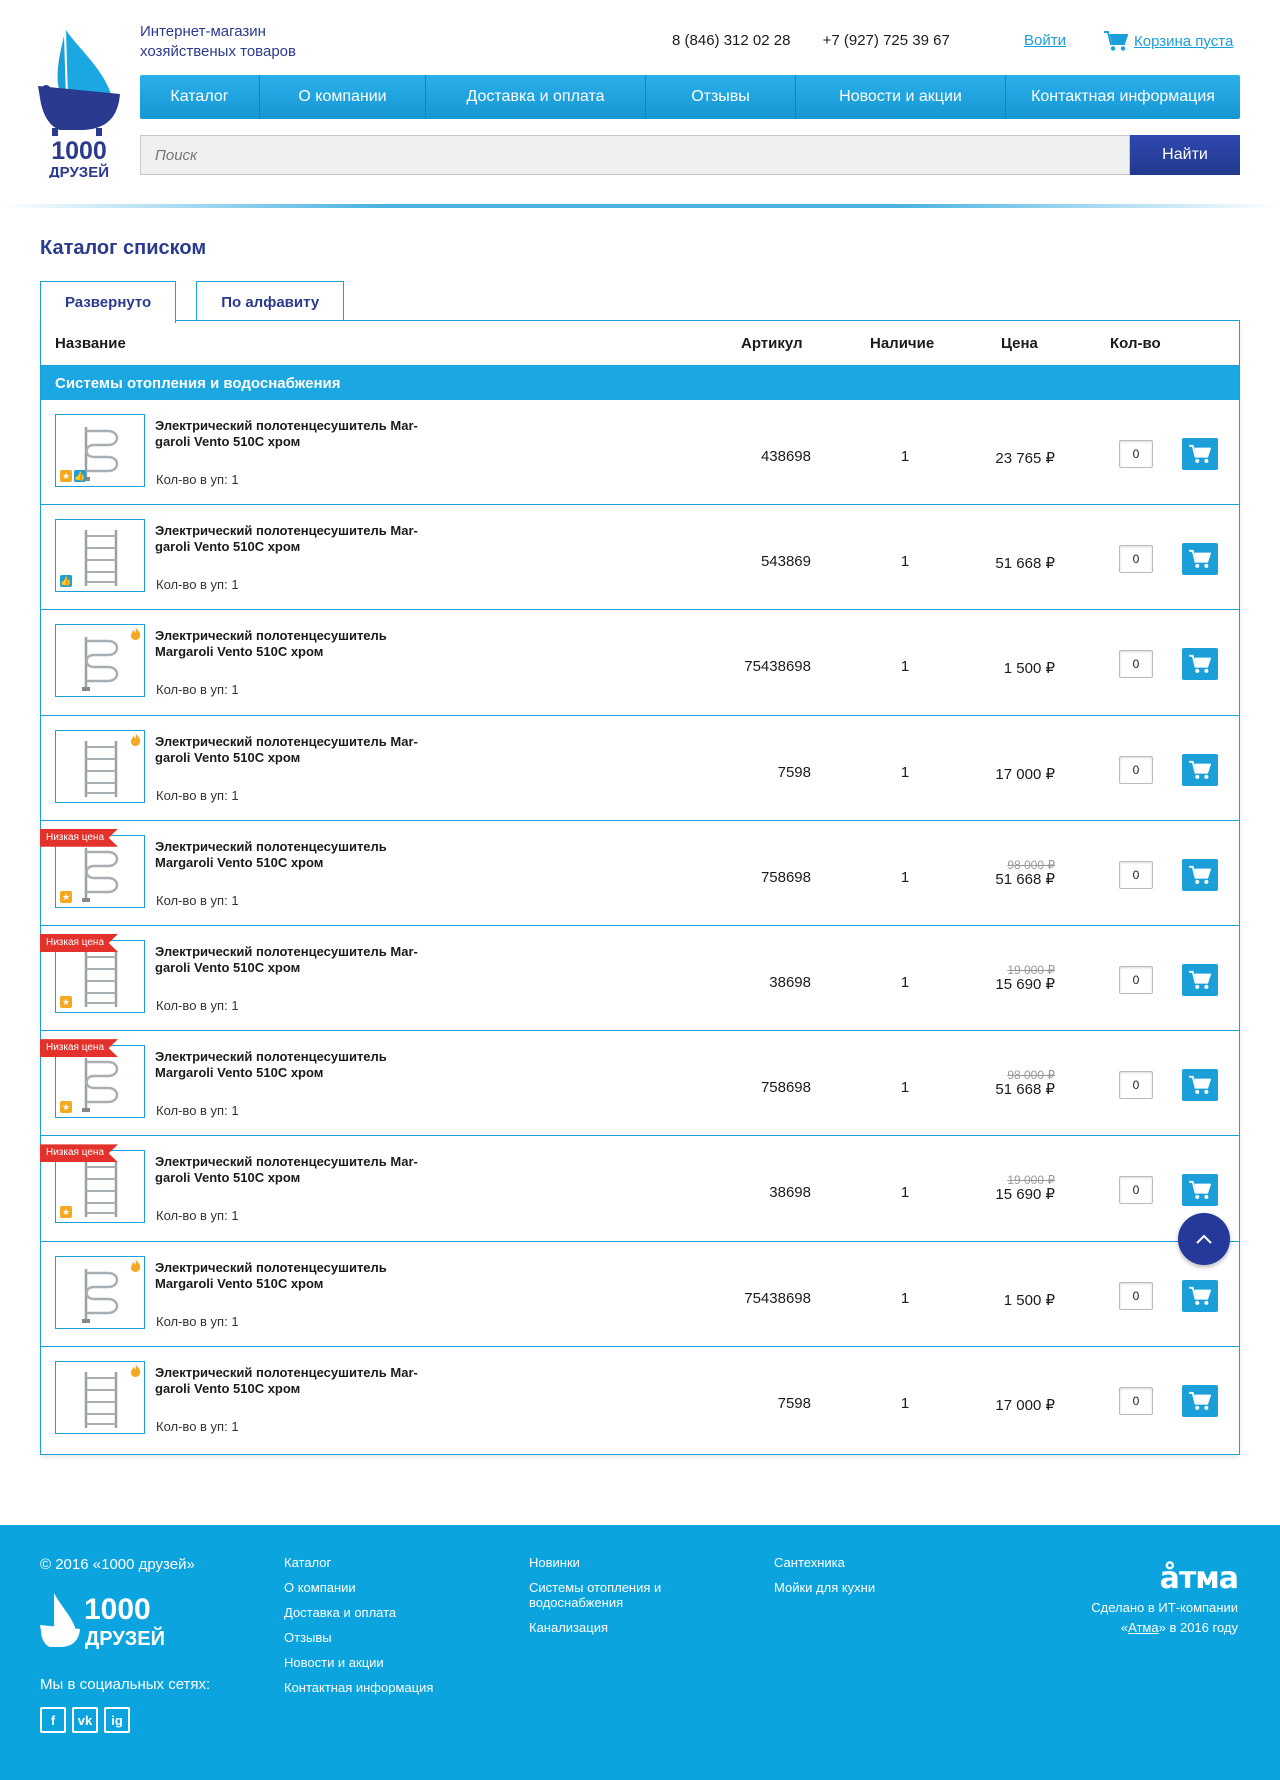  What do you see at coordinates (854, 1562) in the screenshot?
I see `footer-link: Сантехника` at bounding box center [854, 1562].